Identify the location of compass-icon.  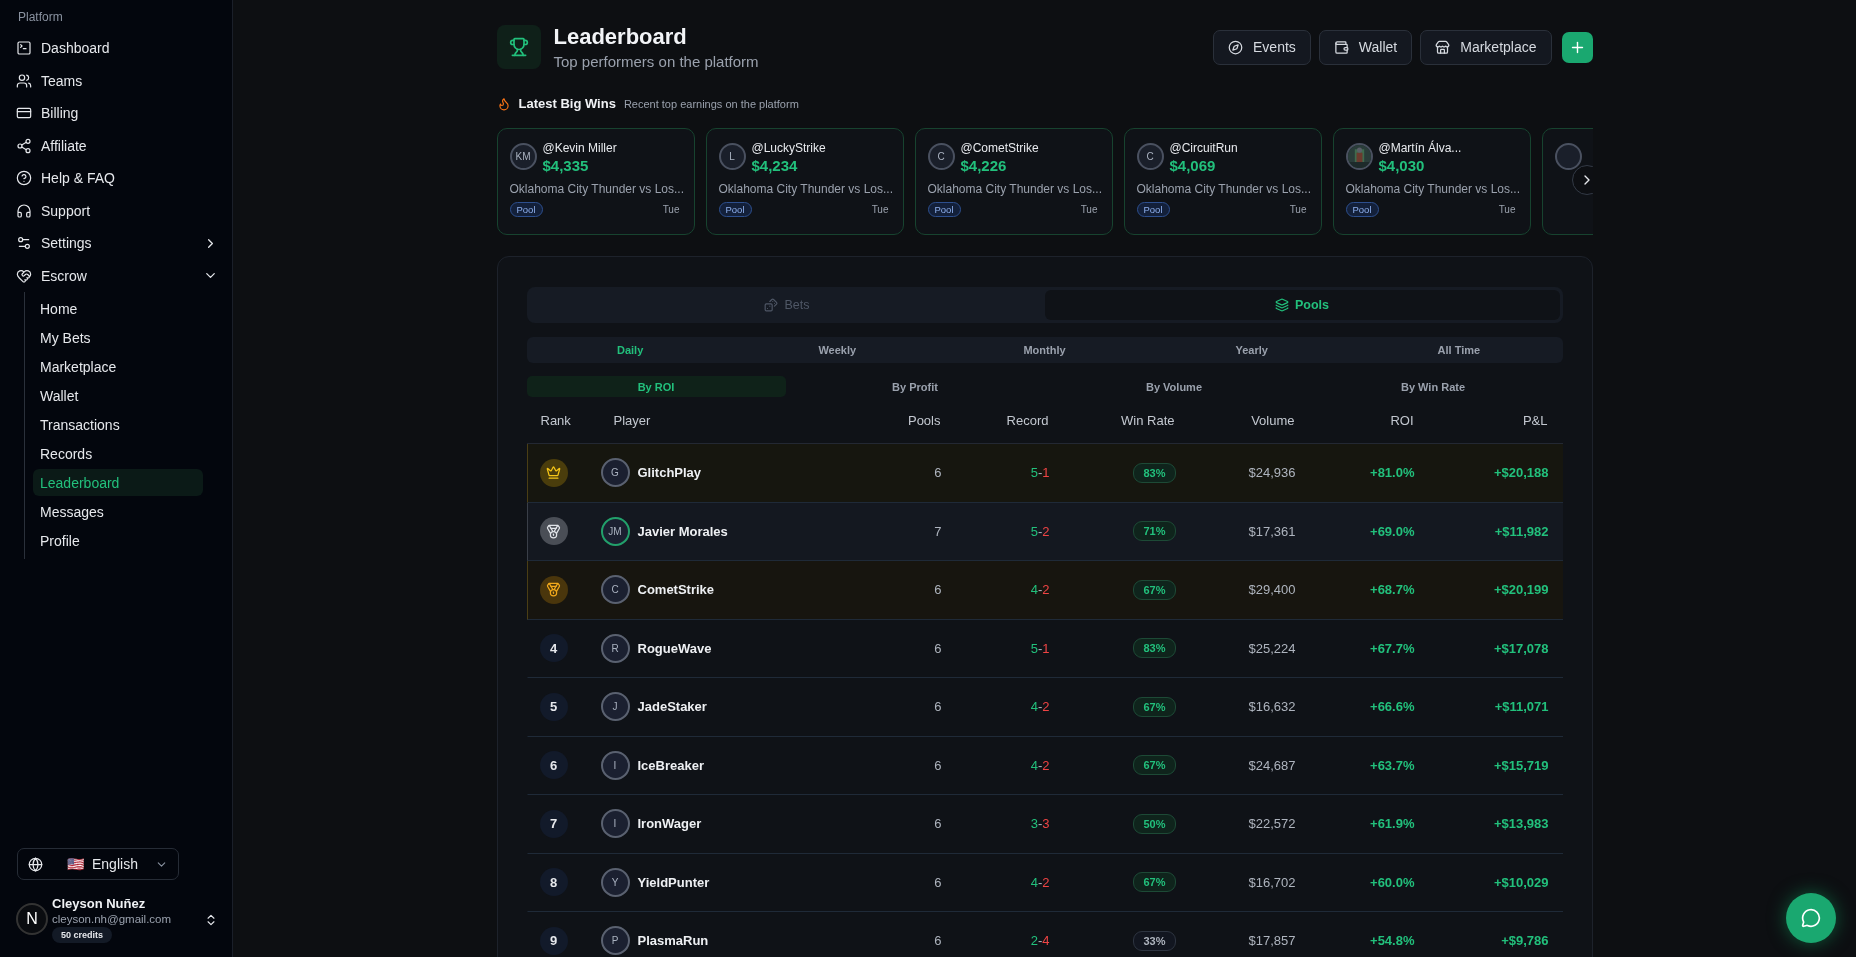
(1236, 47).